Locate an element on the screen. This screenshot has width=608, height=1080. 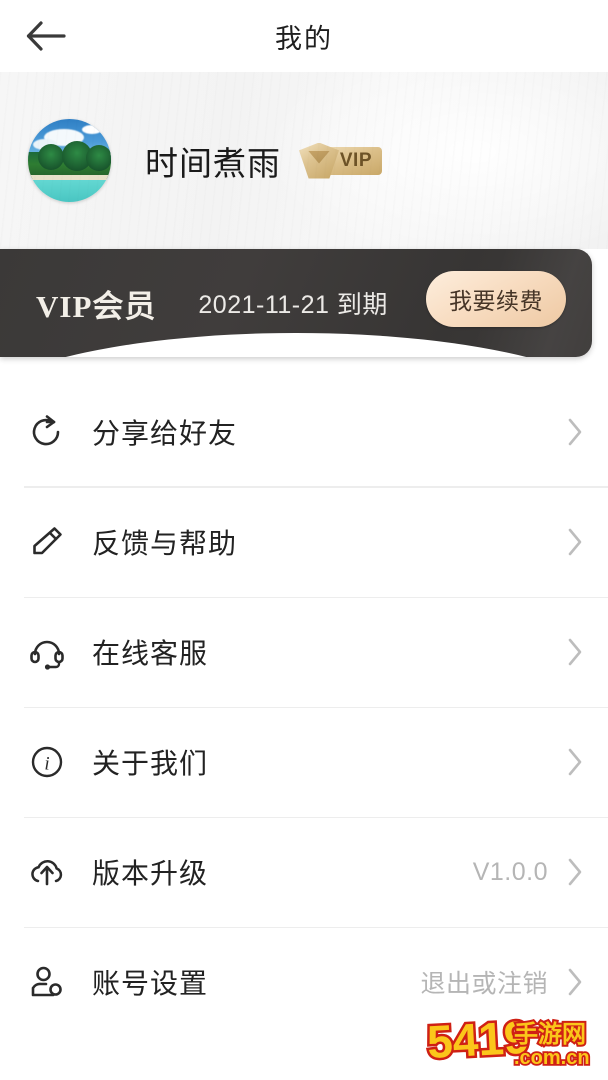
menu-item-value: V1.0.0 is located at coordinates (510, 871).